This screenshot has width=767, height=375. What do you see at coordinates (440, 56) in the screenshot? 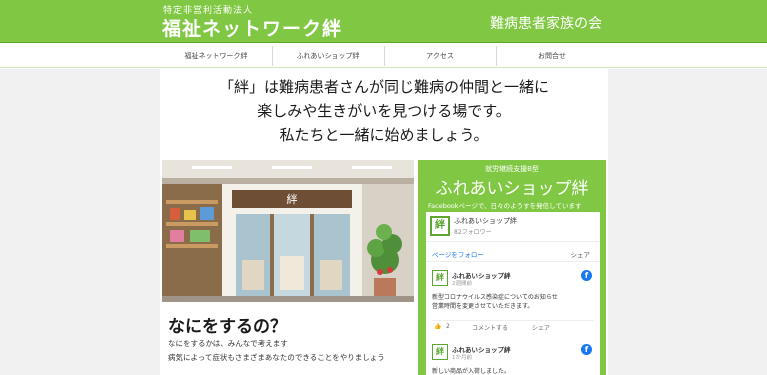
I see `nav-item-access: アクセス` at bounding box center [440, 56].